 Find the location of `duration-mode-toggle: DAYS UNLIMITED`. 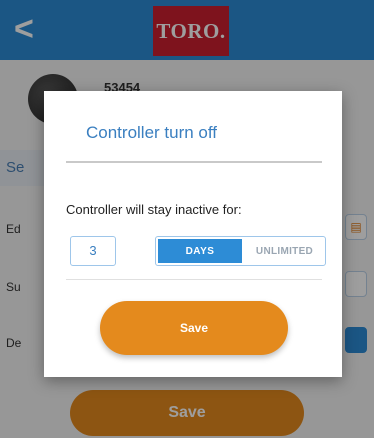

duration-mode-toggle: DAYS UNLIMITED is located at coordinates (240, 251).